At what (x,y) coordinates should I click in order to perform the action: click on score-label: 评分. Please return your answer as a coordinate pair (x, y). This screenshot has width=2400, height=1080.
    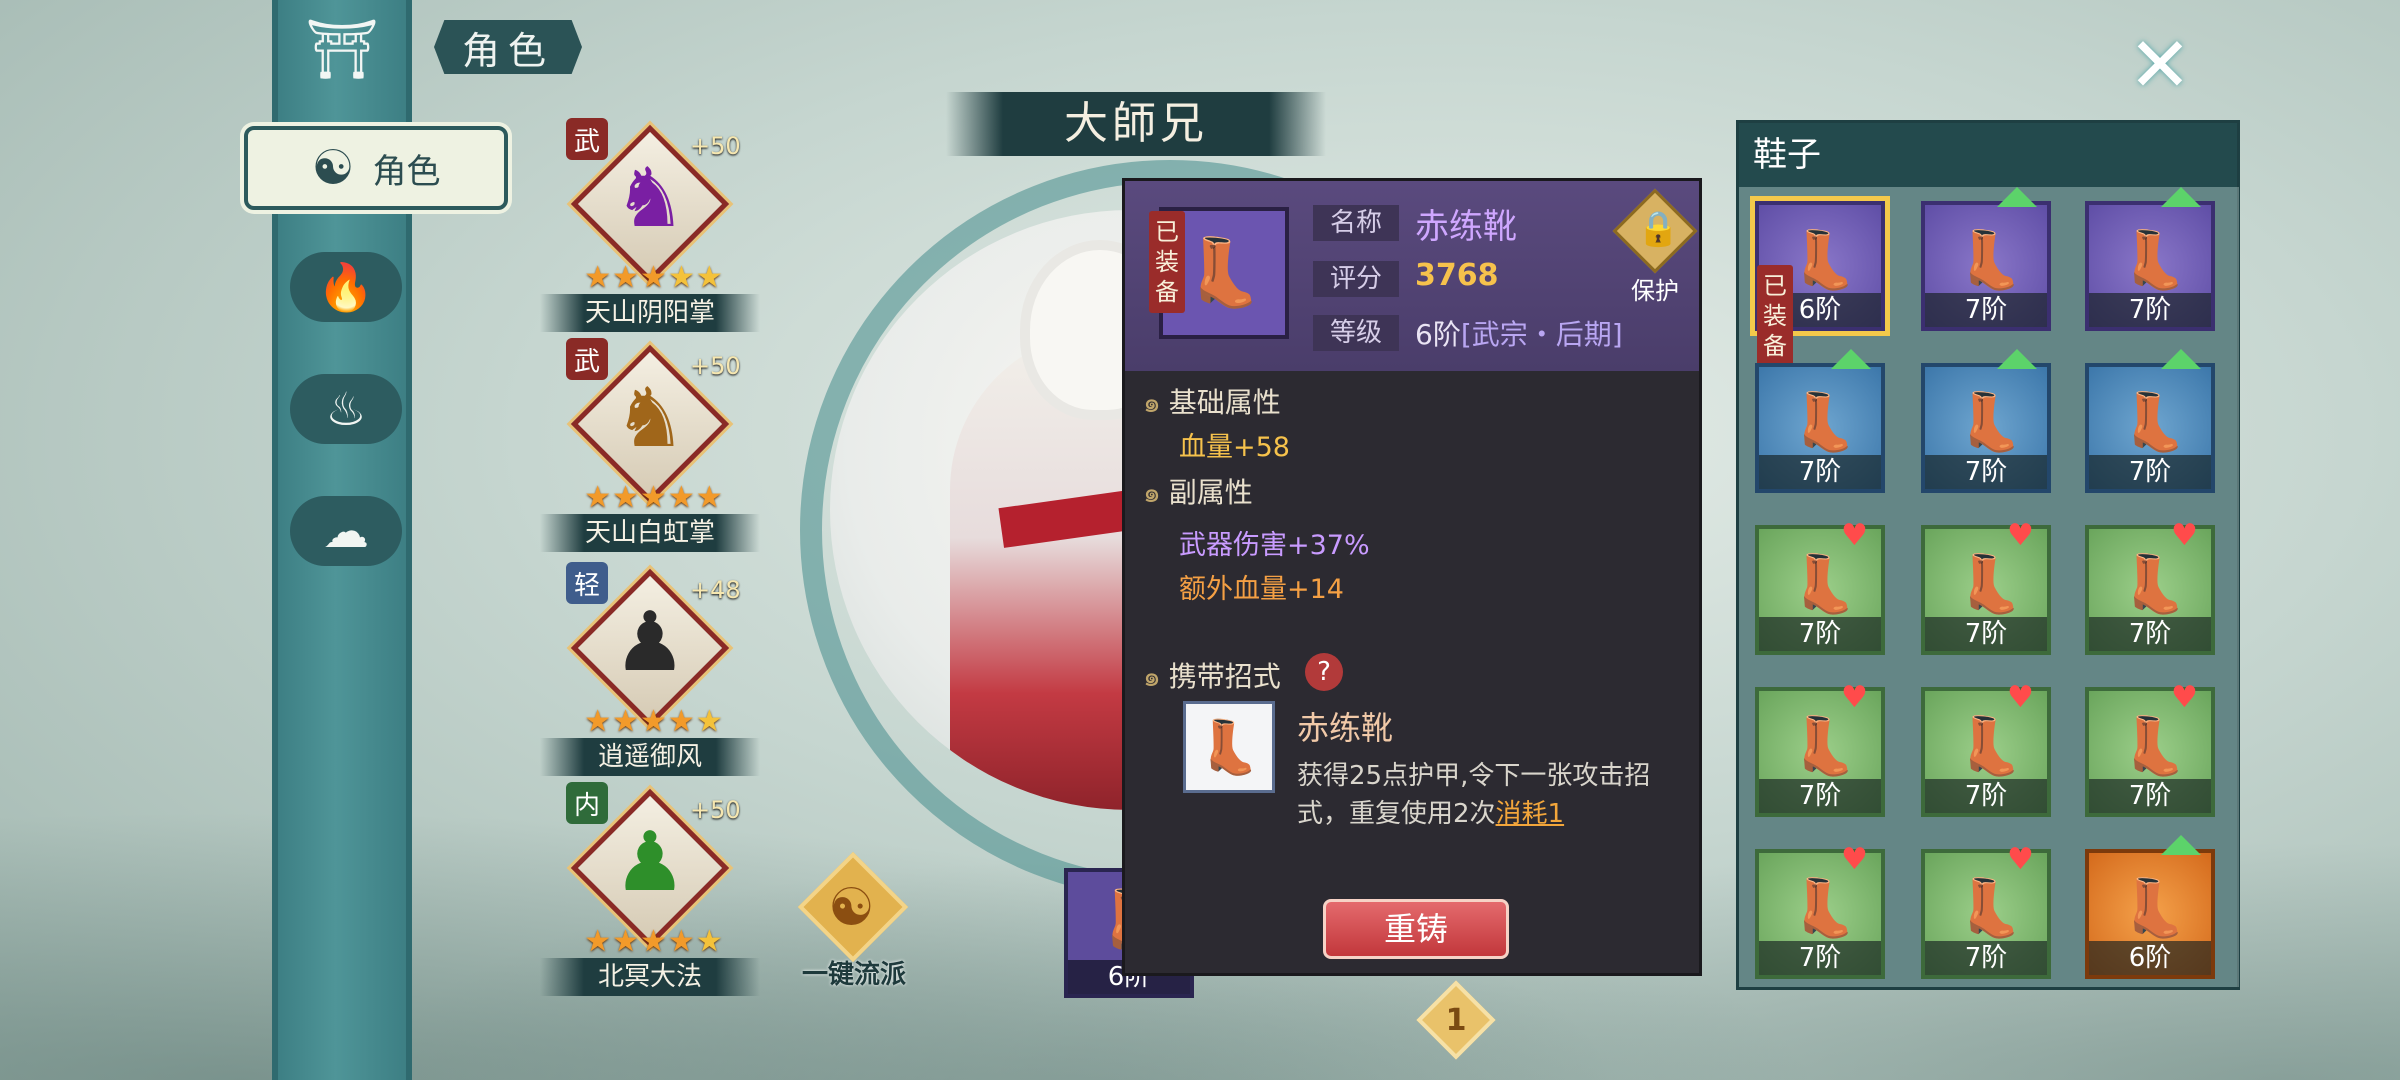
    Looking at the image, I should click on (1356, 279).